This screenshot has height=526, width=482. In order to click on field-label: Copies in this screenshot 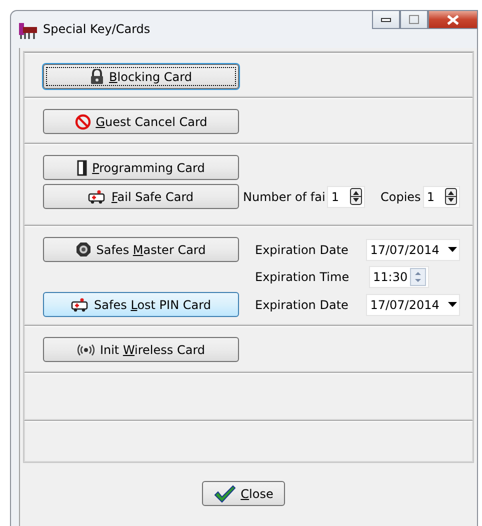, I will do `click(400, 197)`.